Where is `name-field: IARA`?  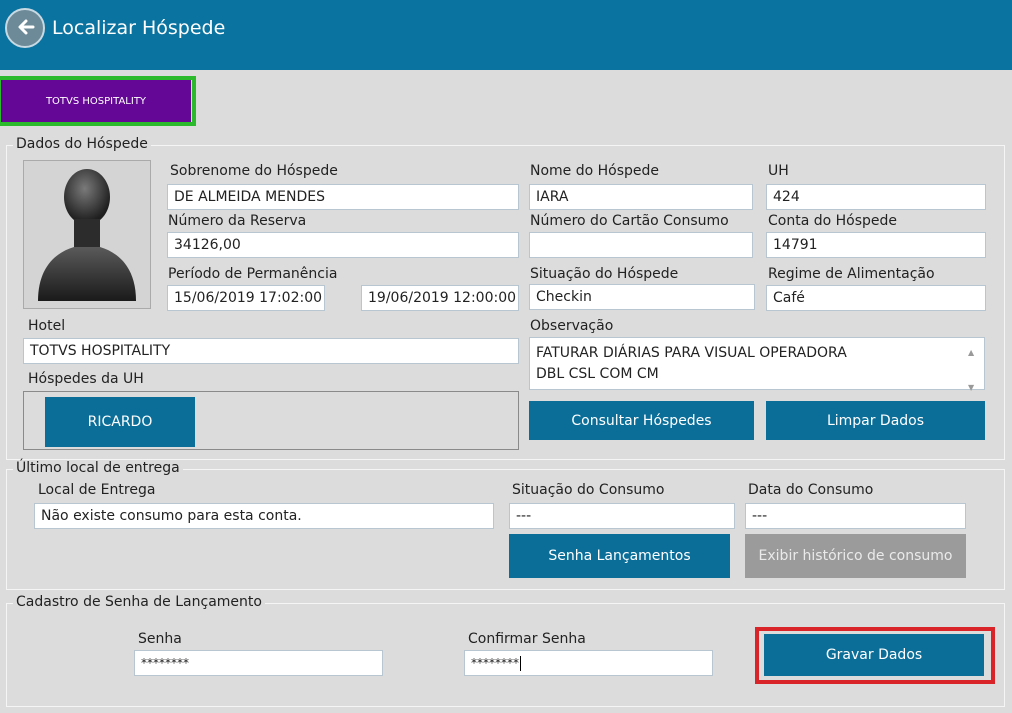
name-field: IARA is located at coordinates (641, 197).